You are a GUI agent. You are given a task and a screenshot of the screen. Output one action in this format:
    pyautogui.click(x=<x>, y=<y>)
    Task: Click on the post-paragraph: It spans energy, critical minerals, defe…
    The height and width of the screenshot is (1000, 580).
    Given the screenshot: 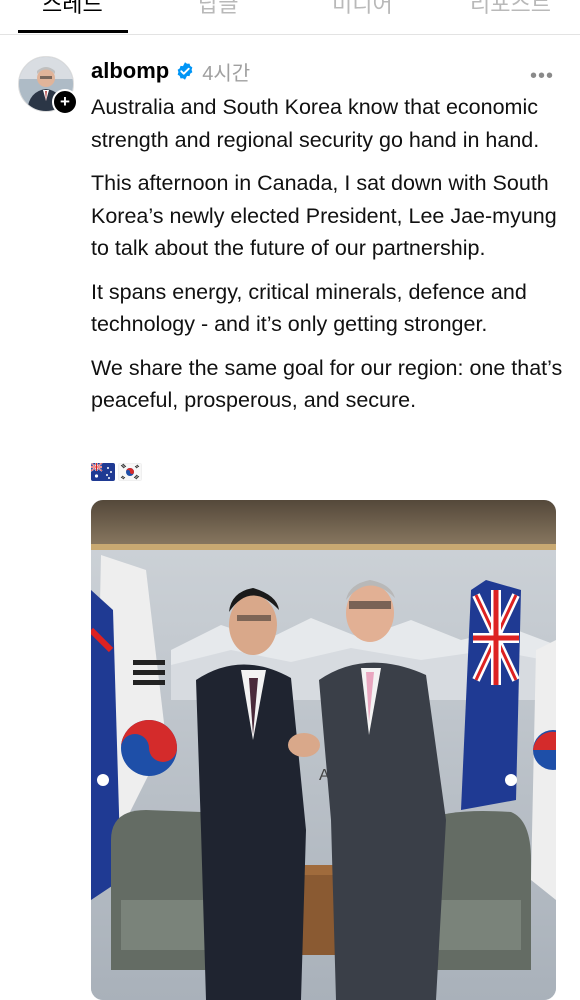 What is the action you would take?
    pyautogui.click(x=309, y=308)
    